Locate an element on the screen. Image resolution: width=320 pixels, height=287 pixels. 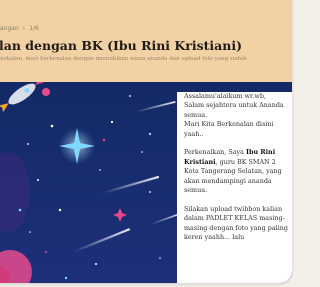
breadcrumb: angan › 1/6 is located at coordinates (19, 28).